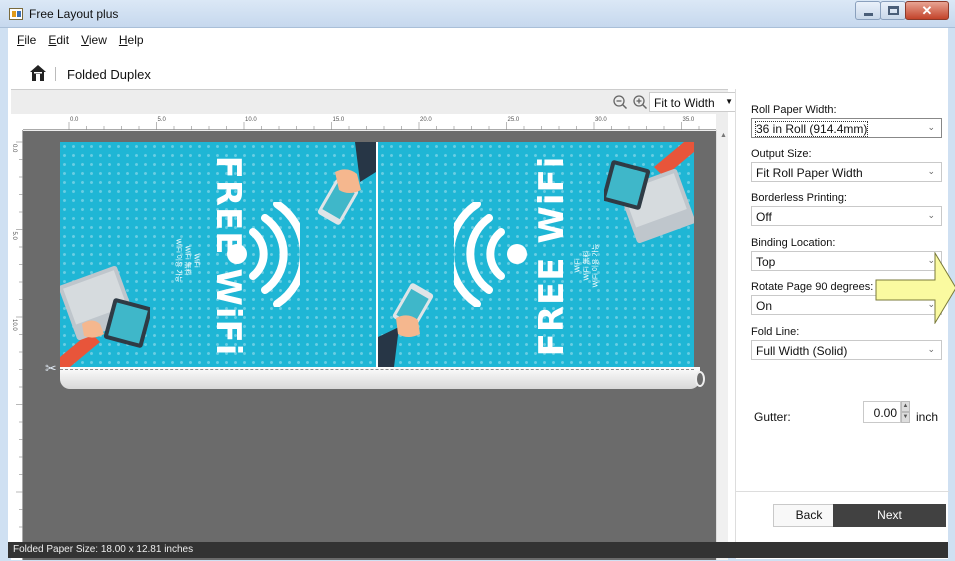  I want to click on spin-up-icon: ▲, so click(905, 406).